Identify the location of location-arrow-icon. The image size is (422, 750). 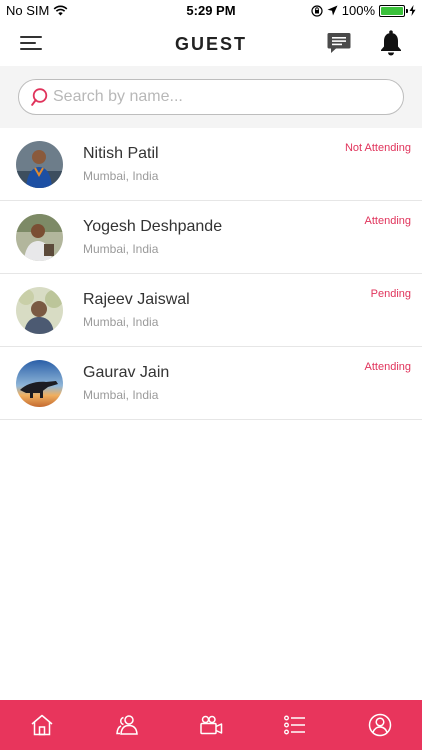
(332, 10).